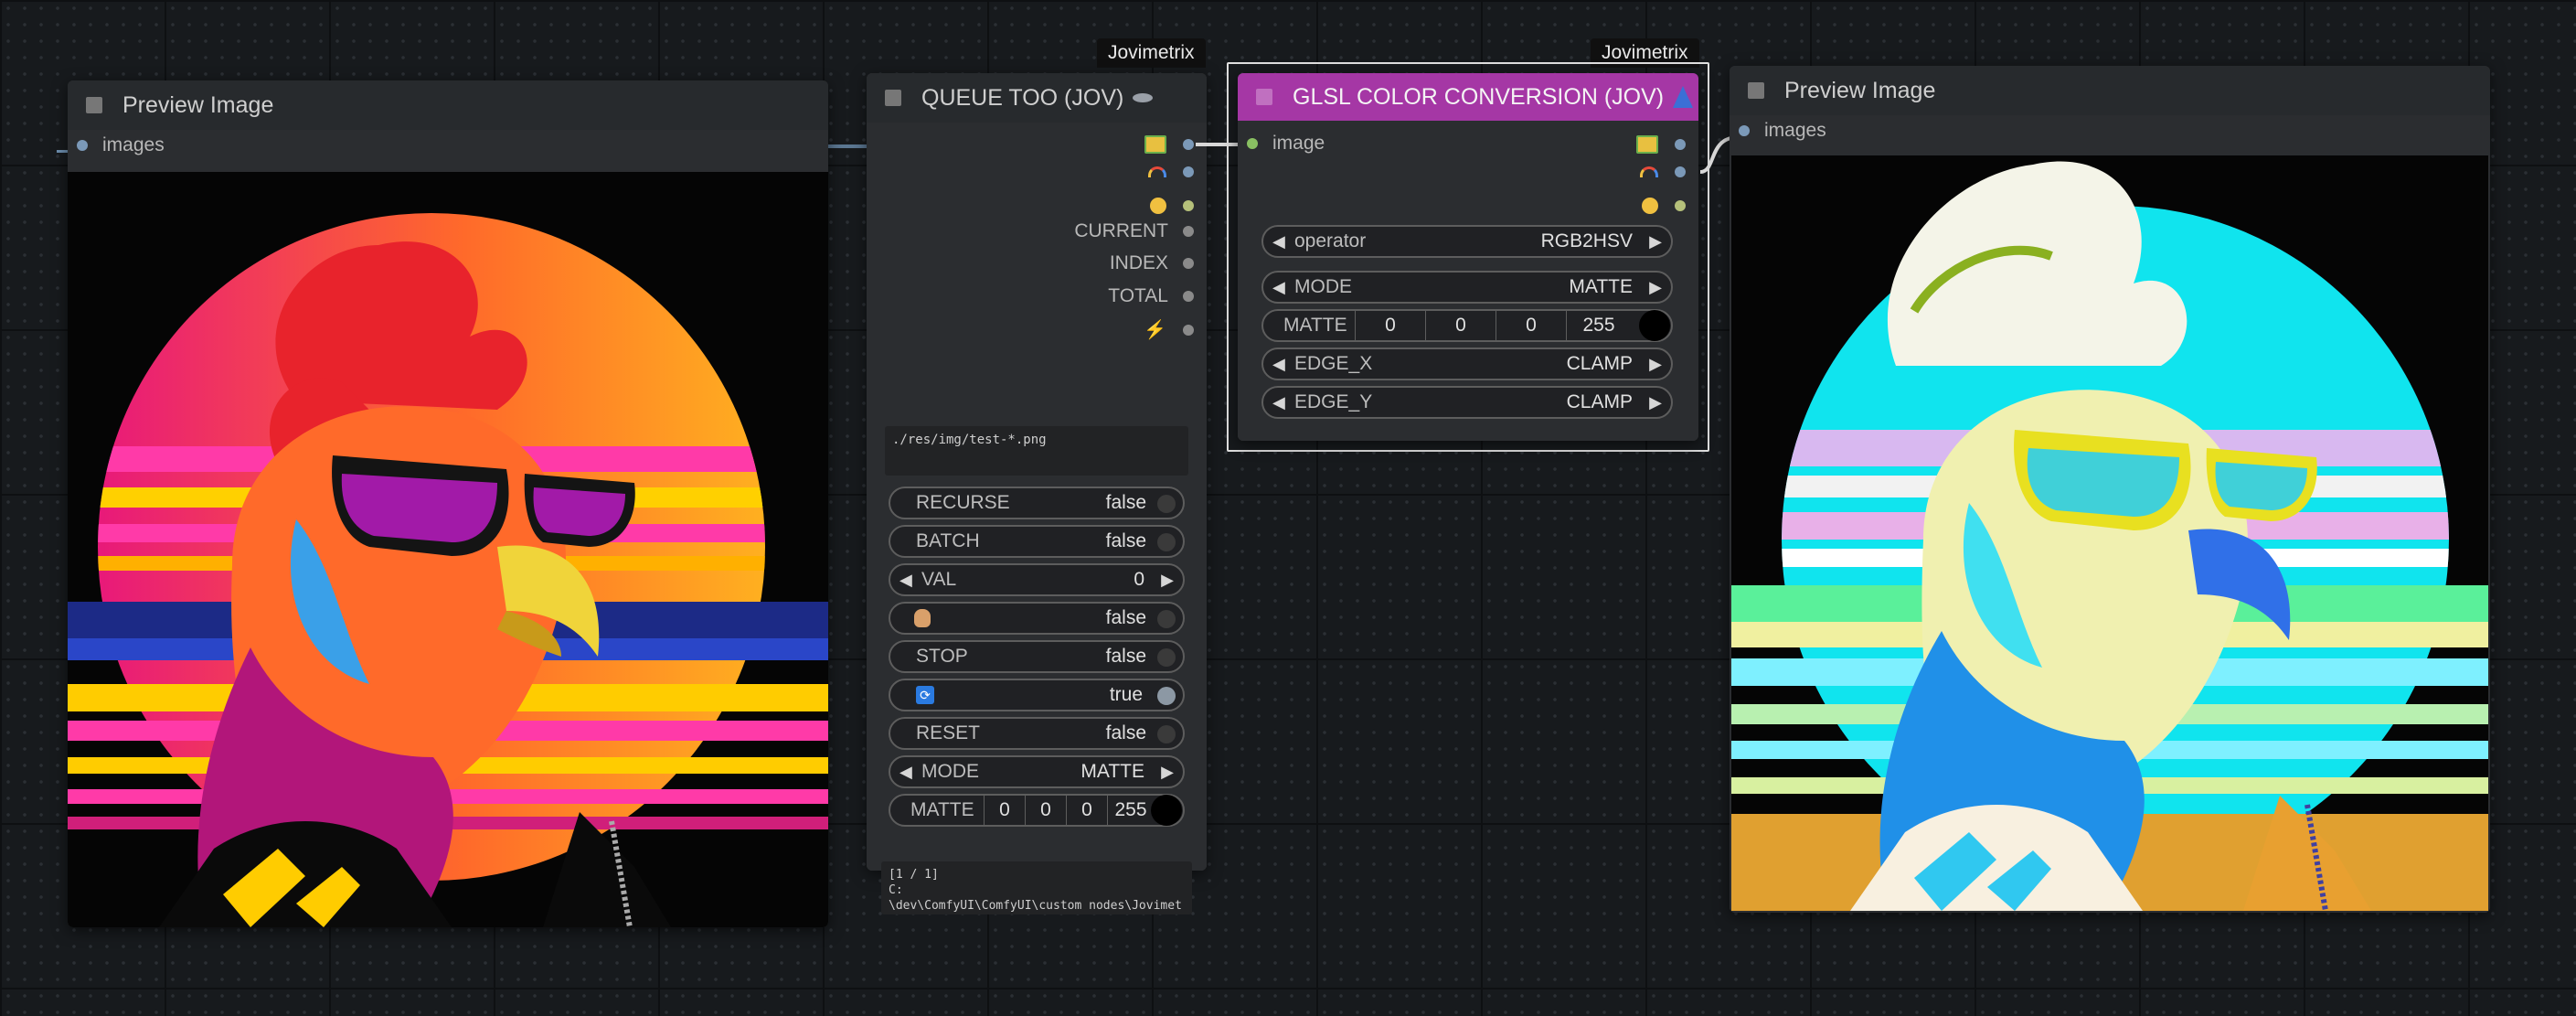  What do you see at coordinates (1155, 145) in the screenshot?
I see `image-icon` at bounding box center [1155, 145].